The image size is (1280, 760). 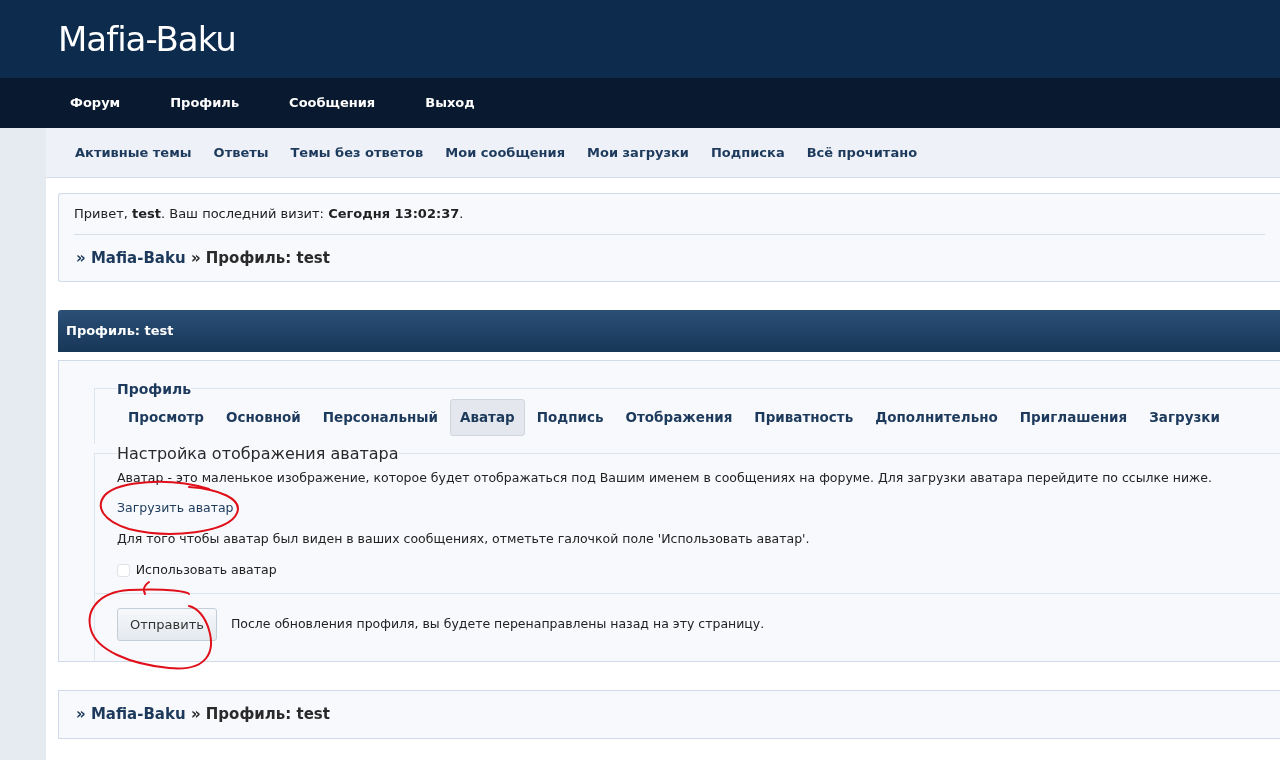 What do you see at coordinates (679, 417) in the screenshot?
I see `profile-tab: Отображения` at bounding box center [679, 417].